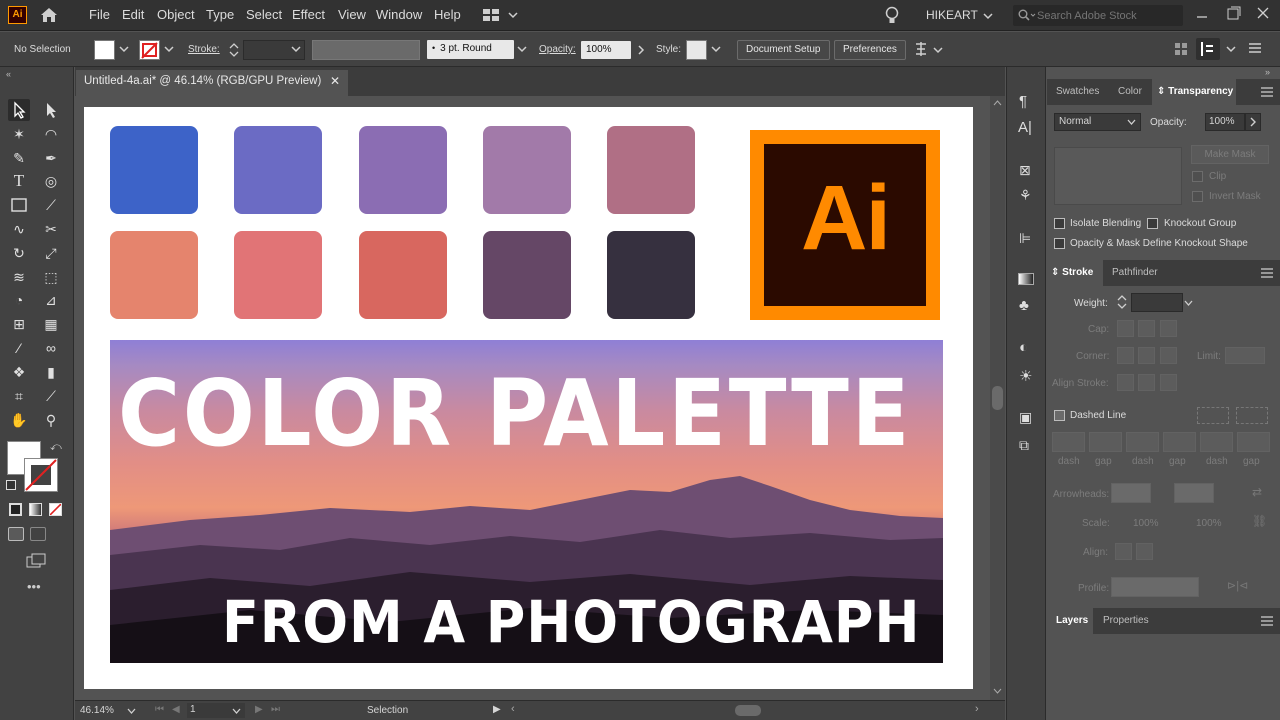  I want to click on menu-edit: Edit, so click(133, 14).